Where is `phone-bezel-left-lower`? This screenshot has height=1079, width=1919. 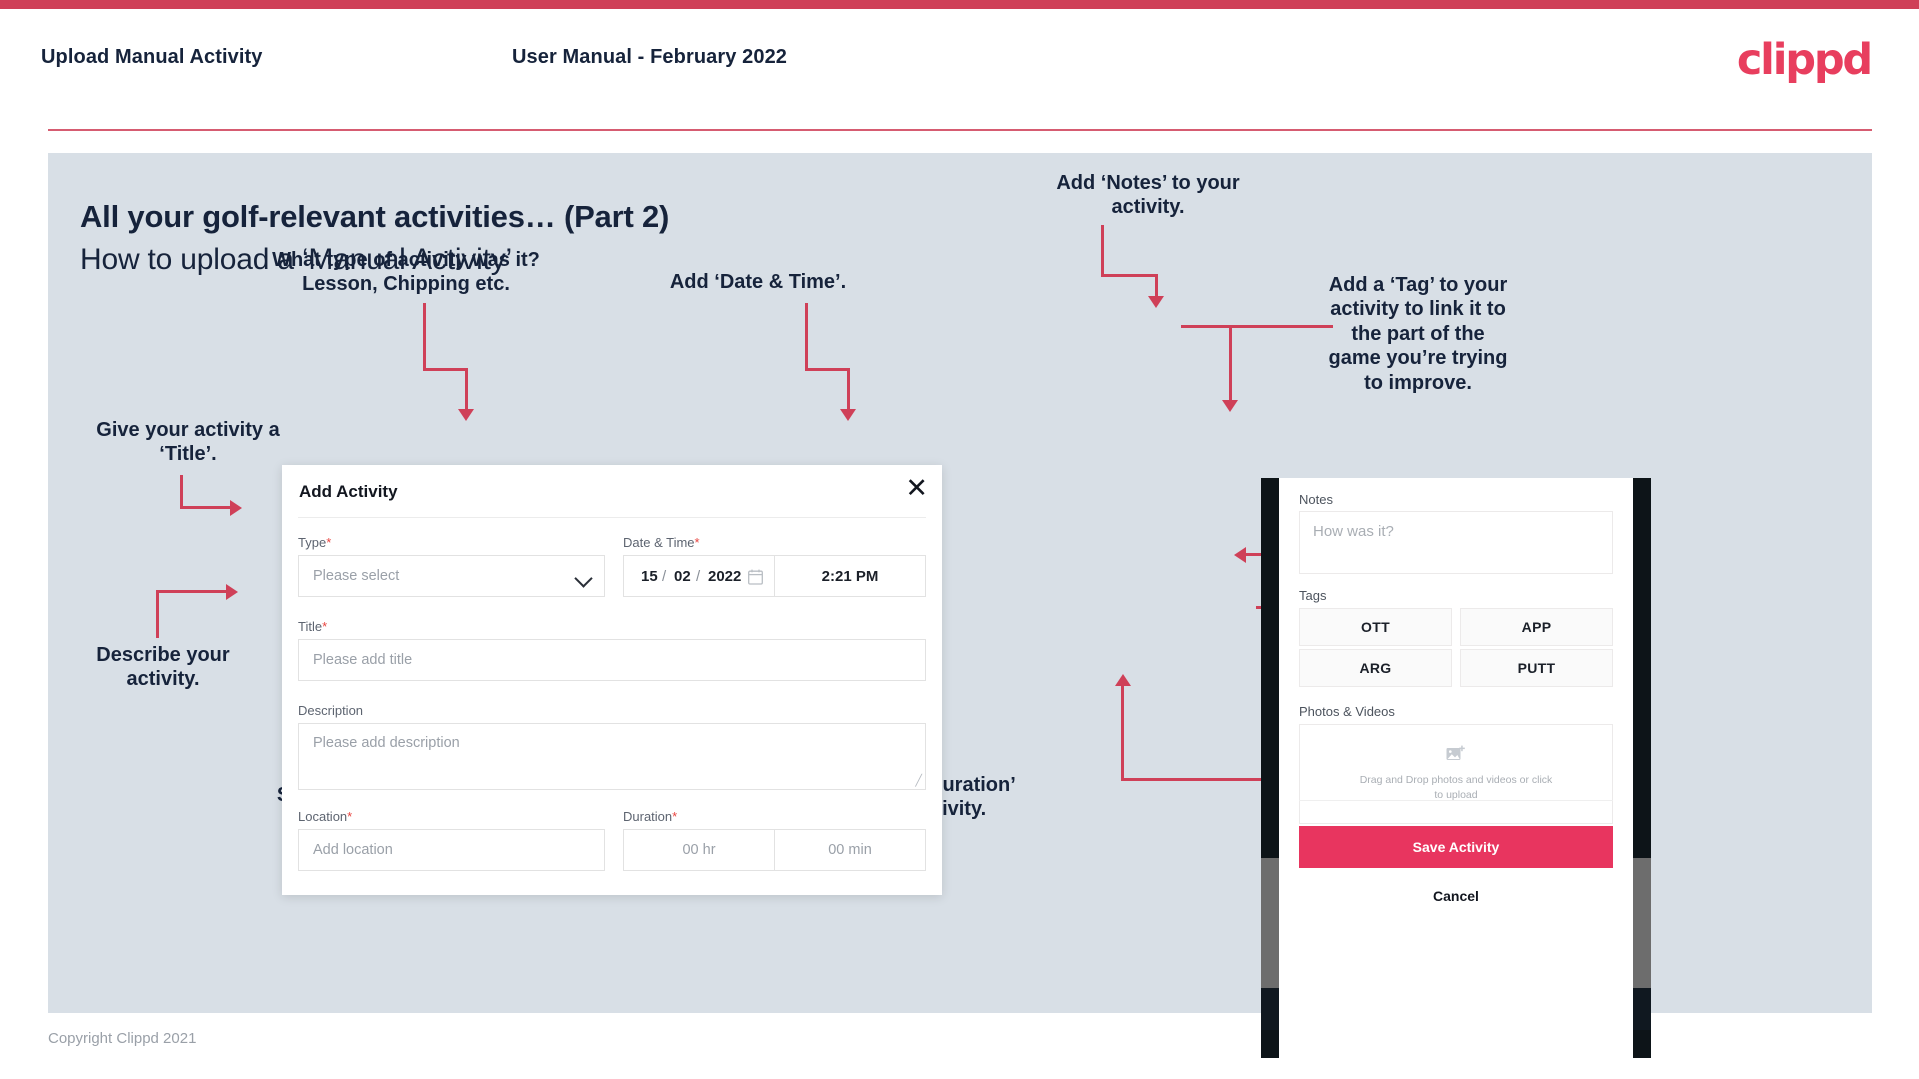
phone-bezel-left-lower is located at coordinates (1270, 1009).